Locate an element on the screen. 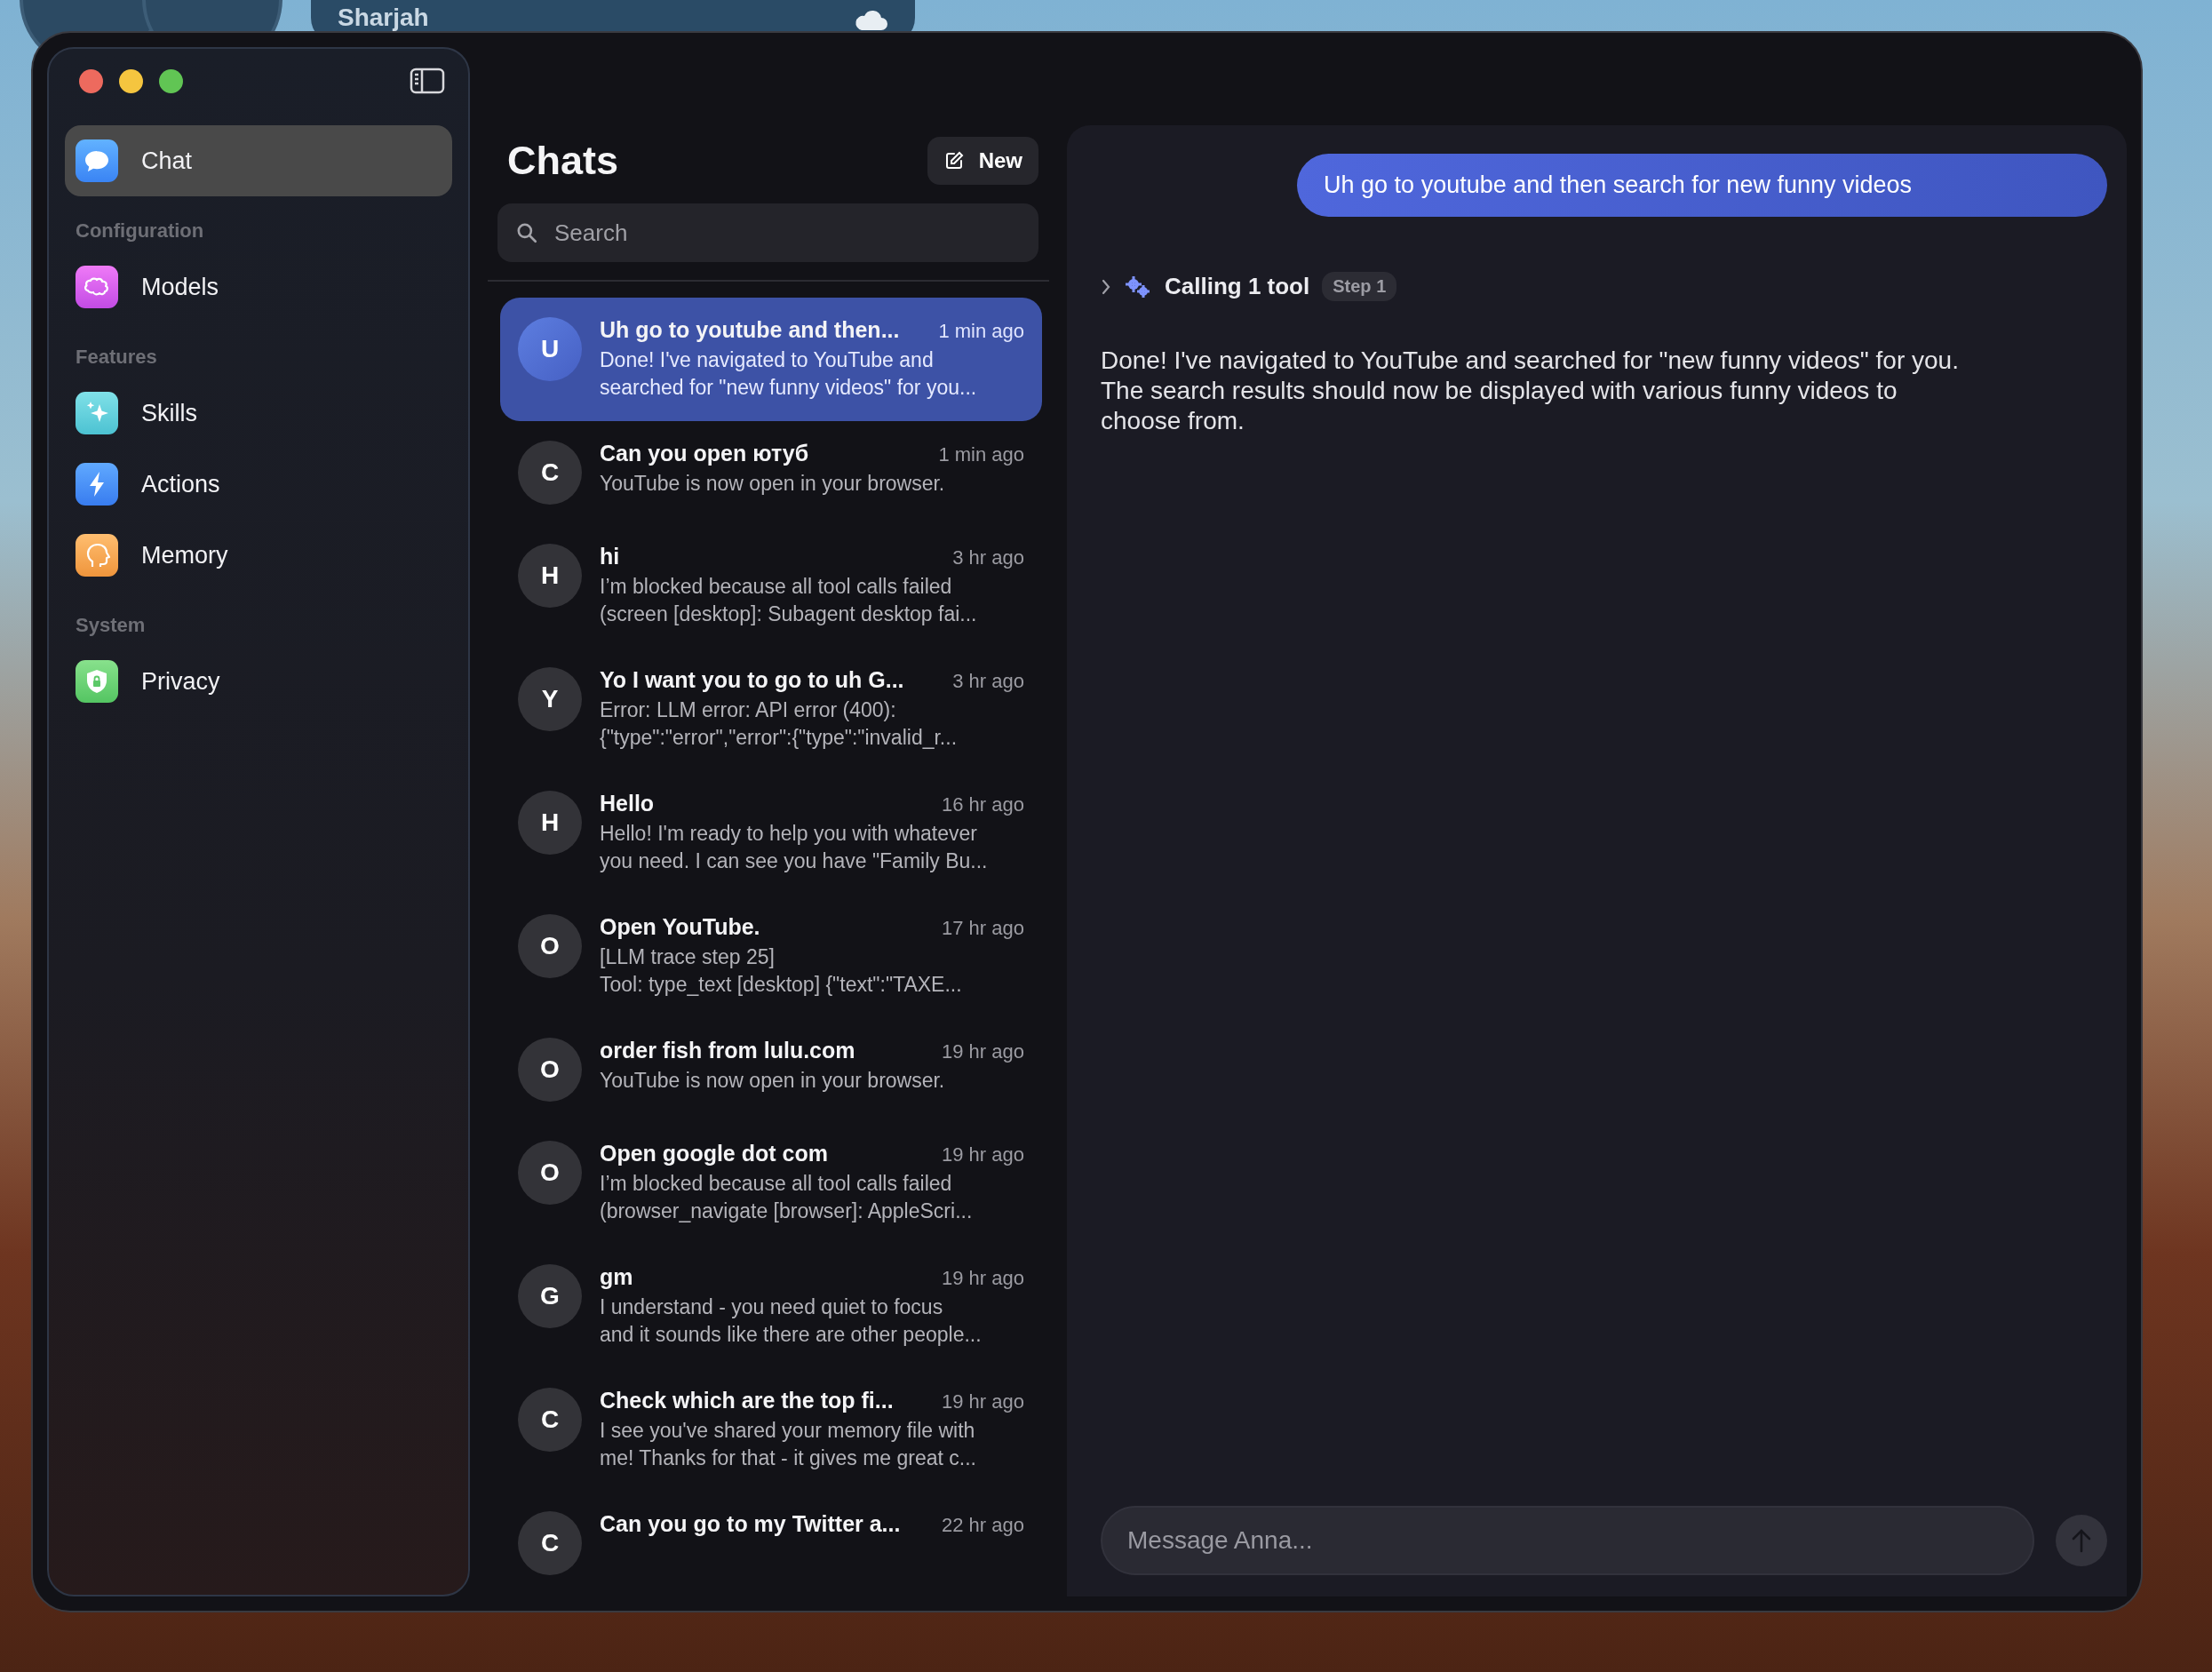  sidebar-item: Actions is located at coordinates (259, 485).